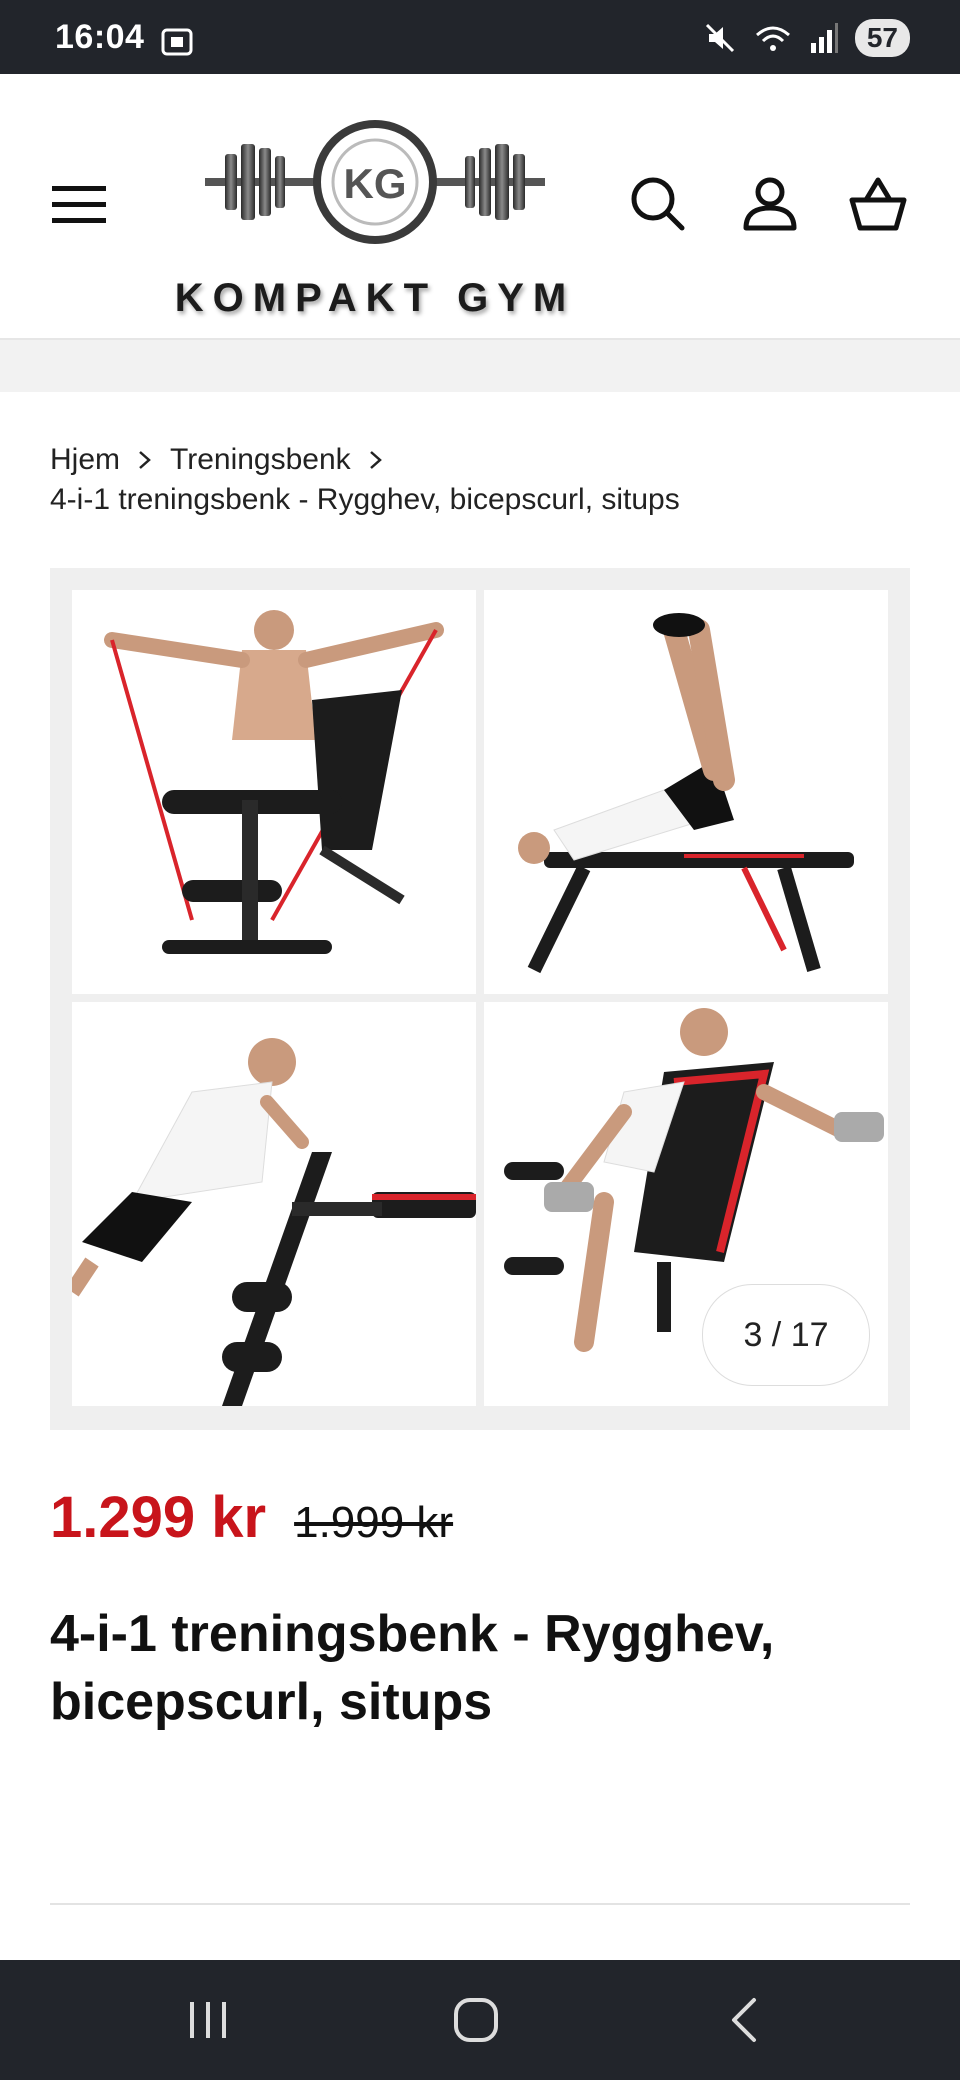 The image size is (960, 2080). Describe the element at coordinates (158, 1517) in the screenshot. I see `sale-price: 1.299 kr` at that location.